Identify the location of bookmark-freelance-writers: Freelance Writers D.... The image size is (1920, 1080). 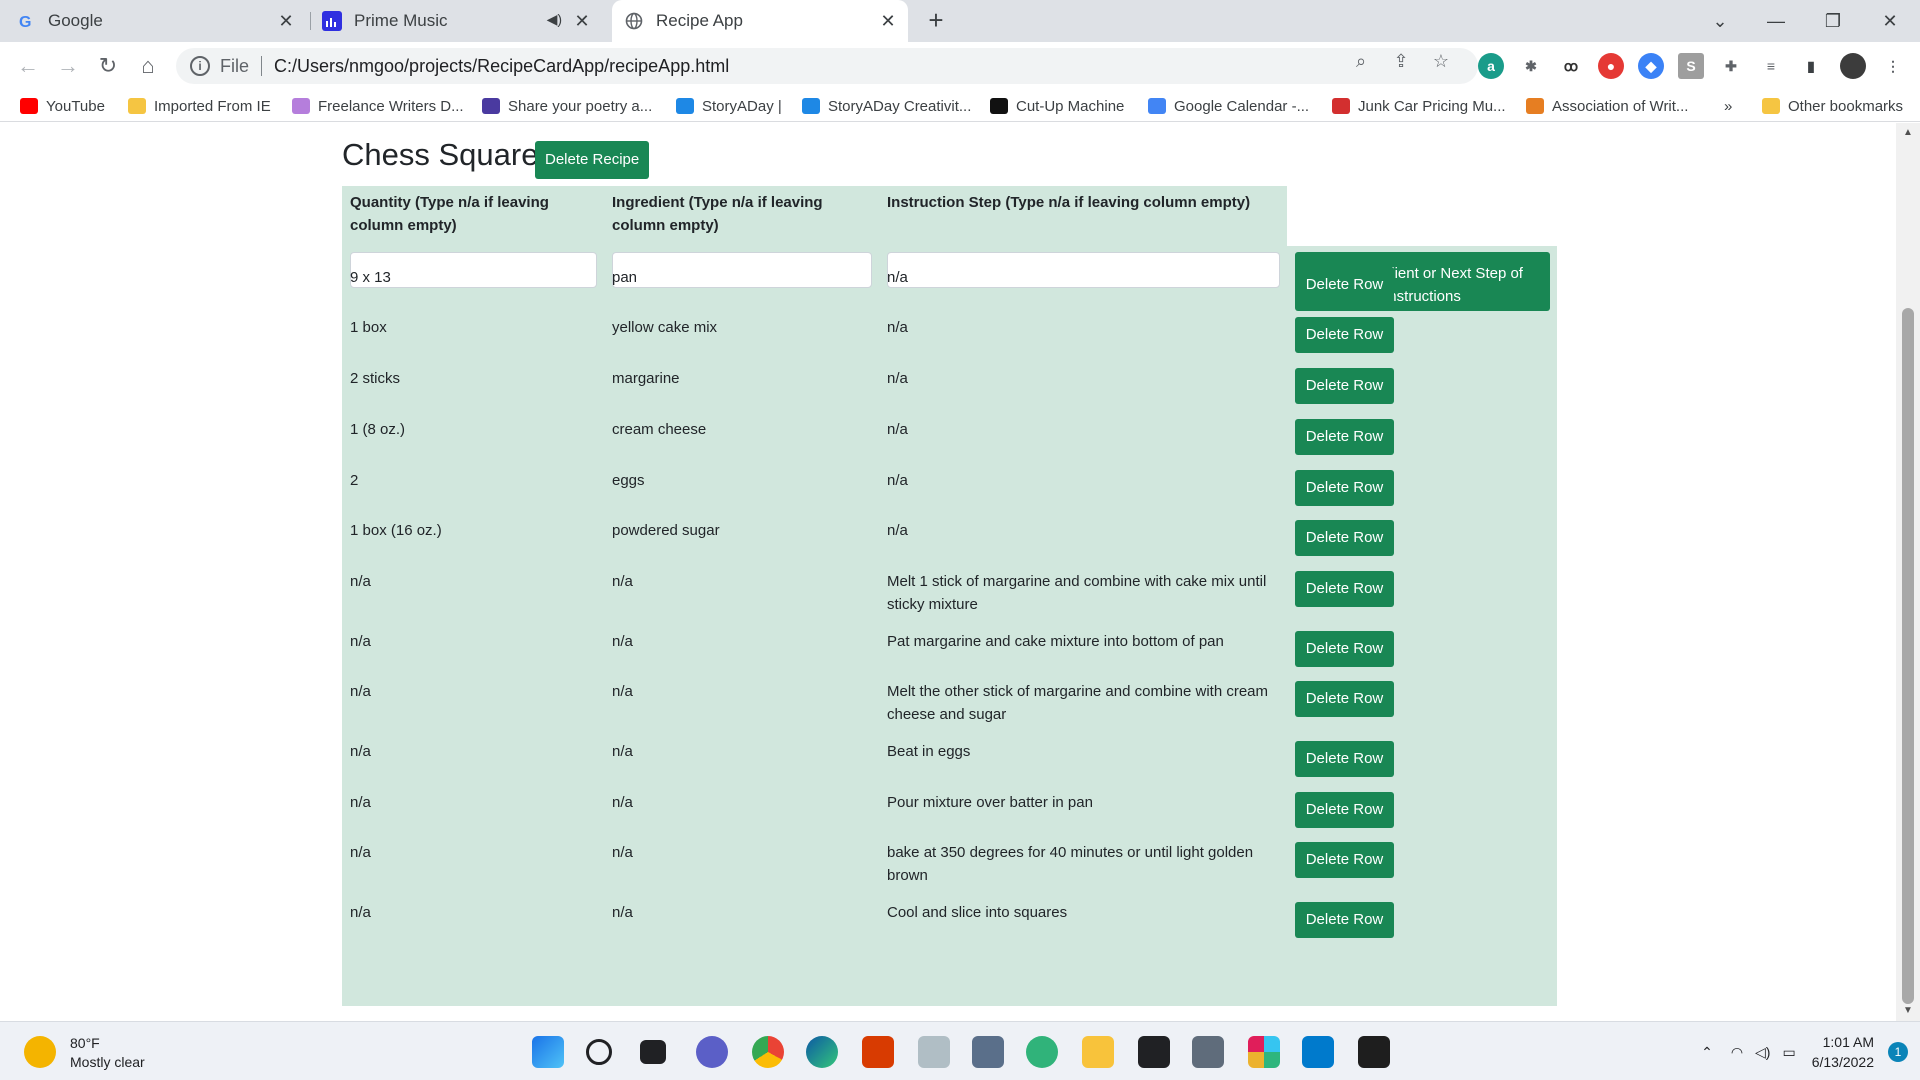
(378, 106).